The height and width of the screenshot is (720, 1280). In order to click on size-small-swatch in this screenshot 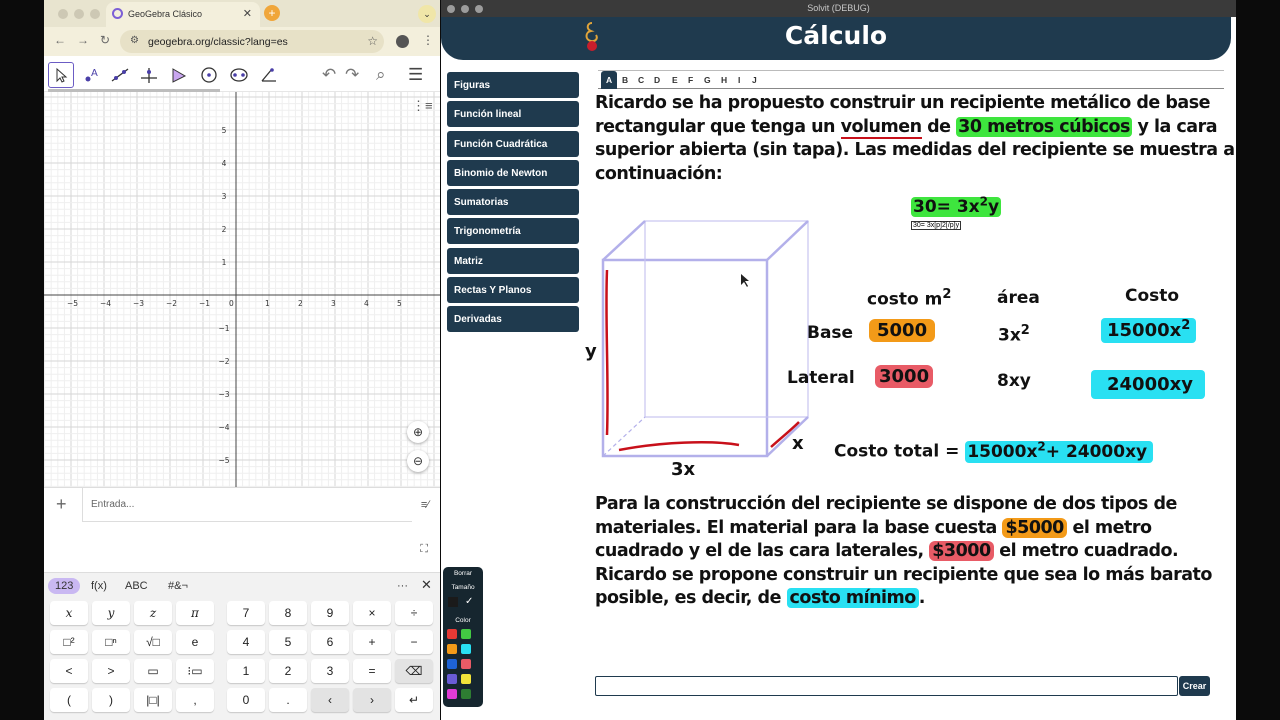, I will do `click(453, 602)`.